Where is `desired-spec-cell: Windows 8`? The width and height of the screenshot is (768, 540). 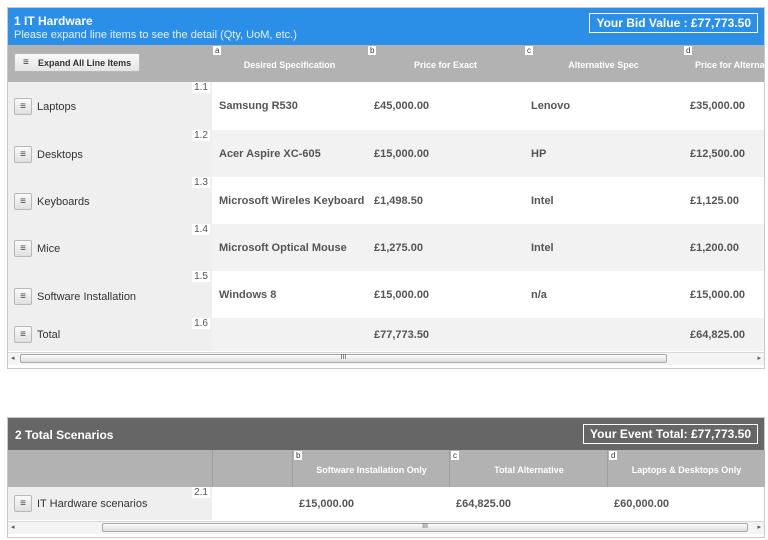 desired-spec-cell: Windows 8 is located at coordinates (289, 294).